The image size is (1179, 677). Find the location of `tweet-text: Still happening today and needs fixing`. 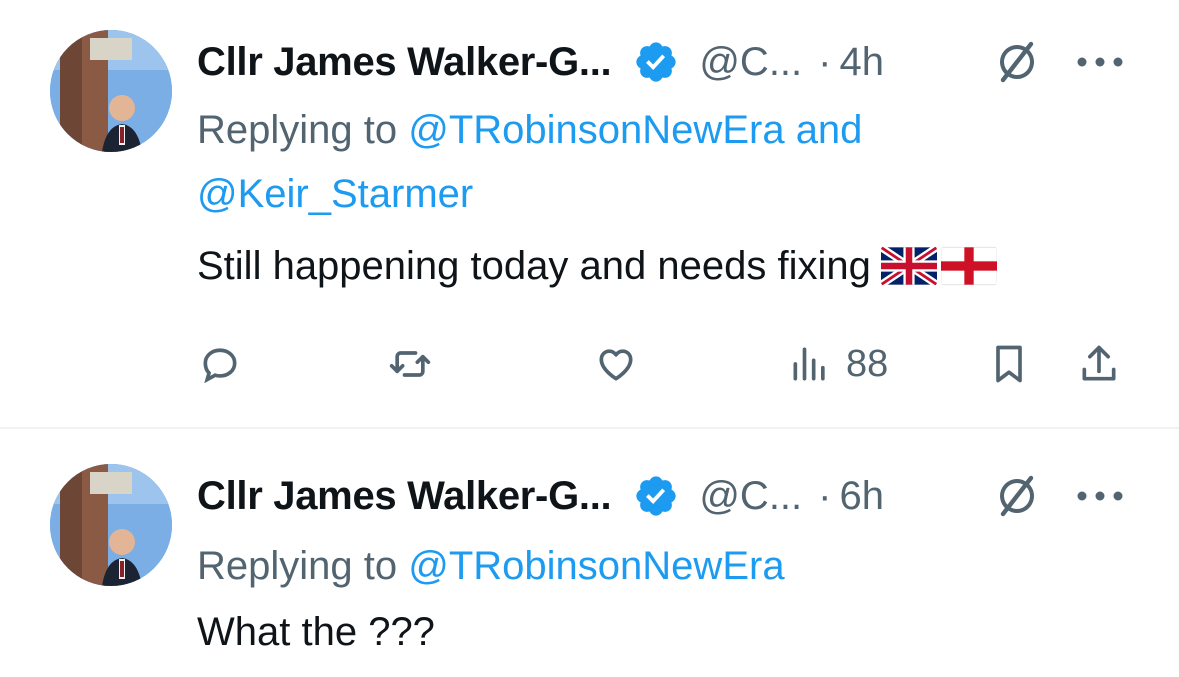

tweet-text: Still happening today and needs fixing is located at coordinates (597, 266).